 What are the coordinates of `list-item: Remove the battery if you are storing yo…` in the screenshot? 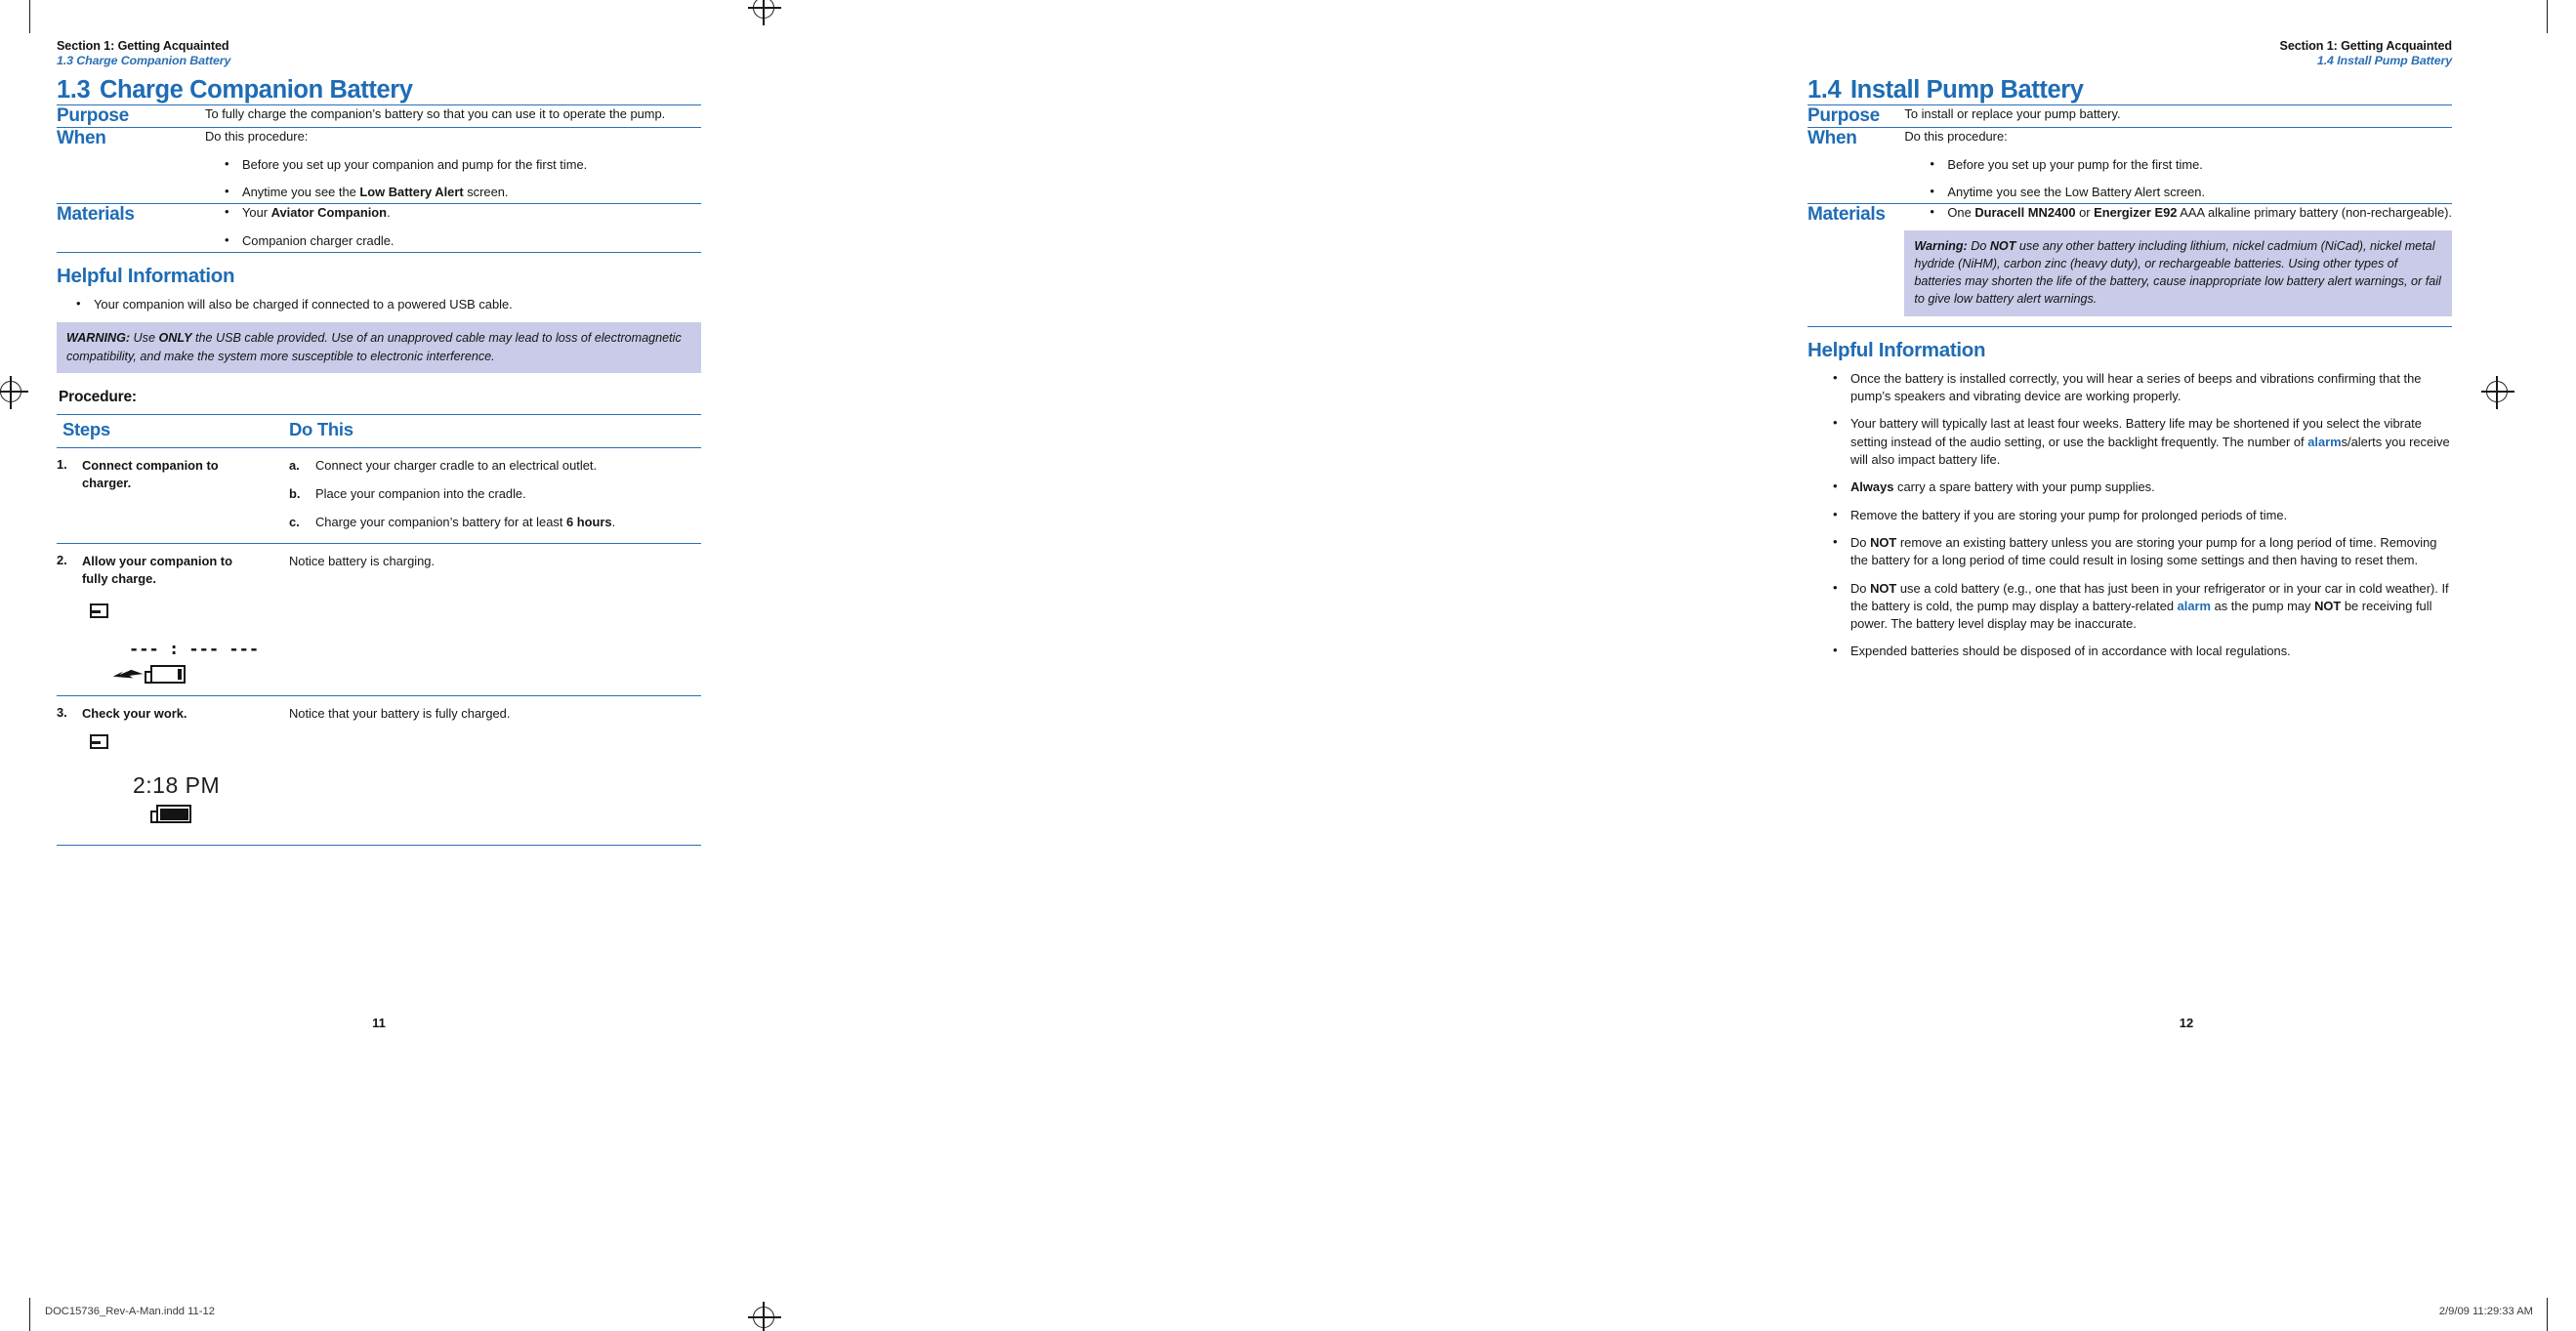 It's located at (2140, 515).